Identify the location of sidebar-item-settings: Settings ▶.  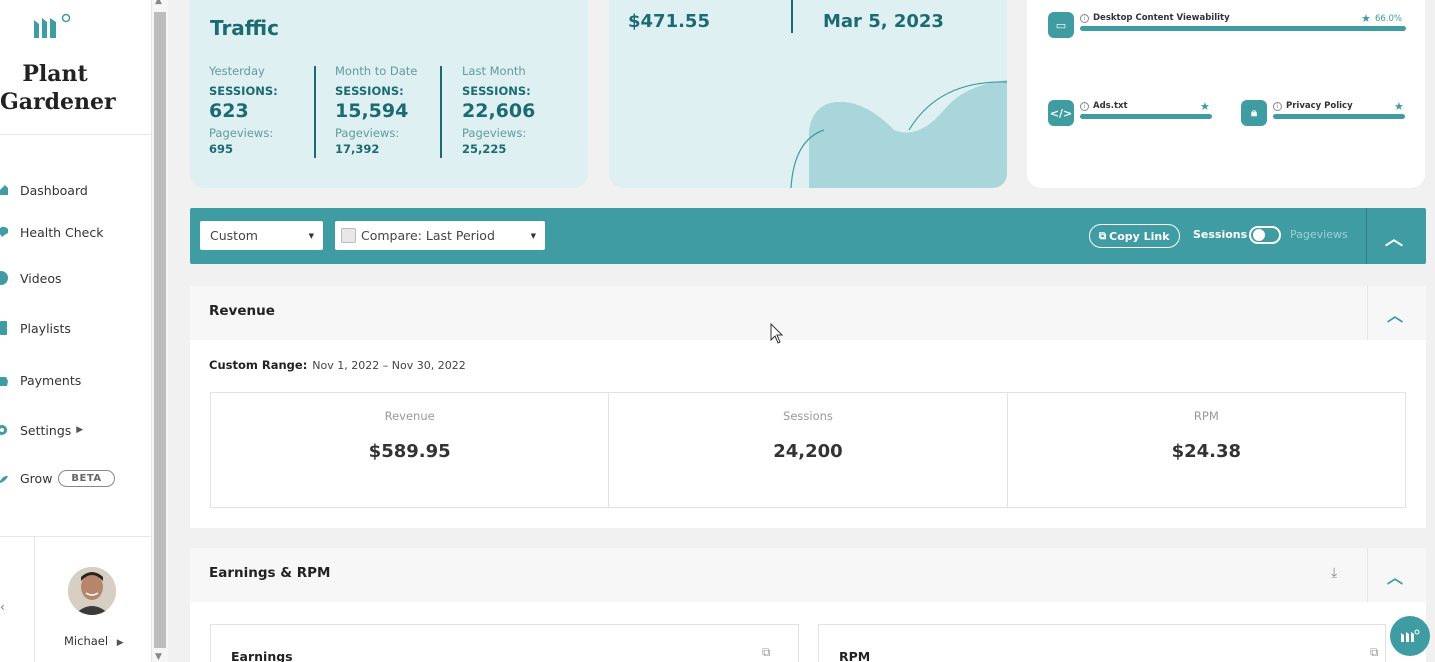
(41, 430).